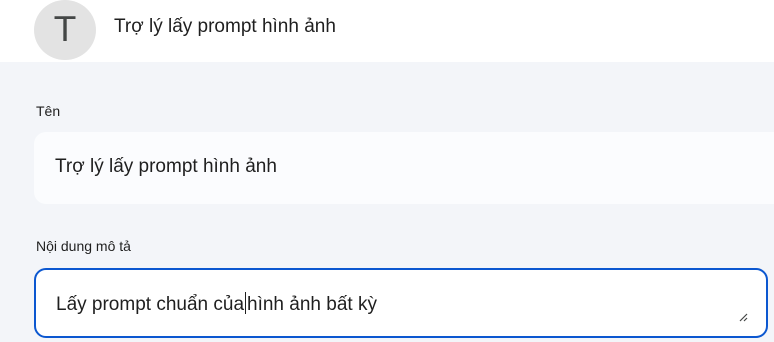  I want to click on description-textarea-value: Lấy prompt chuẩn của hình ảnh bất kỳ, so click(216, 304).